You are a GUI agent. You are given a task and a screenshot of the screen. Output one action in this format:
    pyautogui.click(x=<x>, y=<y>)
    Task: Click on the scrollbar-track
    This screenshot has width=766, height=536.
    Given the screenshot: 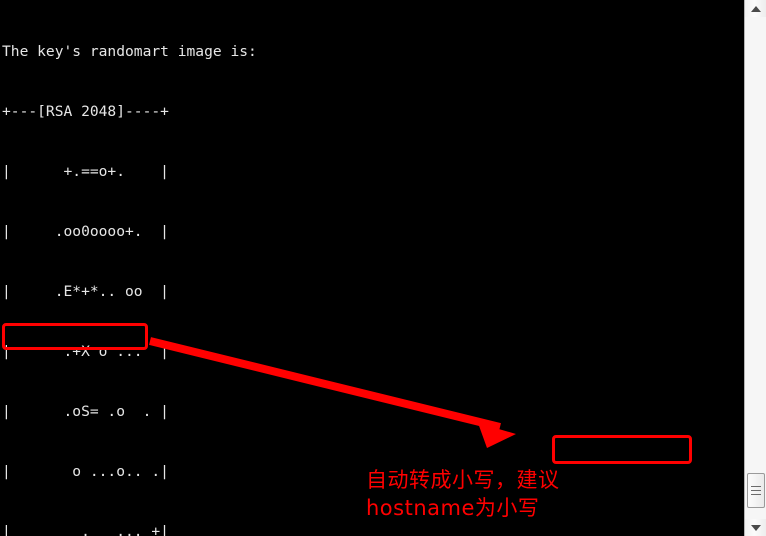 What is the action you would take?
    pyautogui.click(x=755, y=268)
    